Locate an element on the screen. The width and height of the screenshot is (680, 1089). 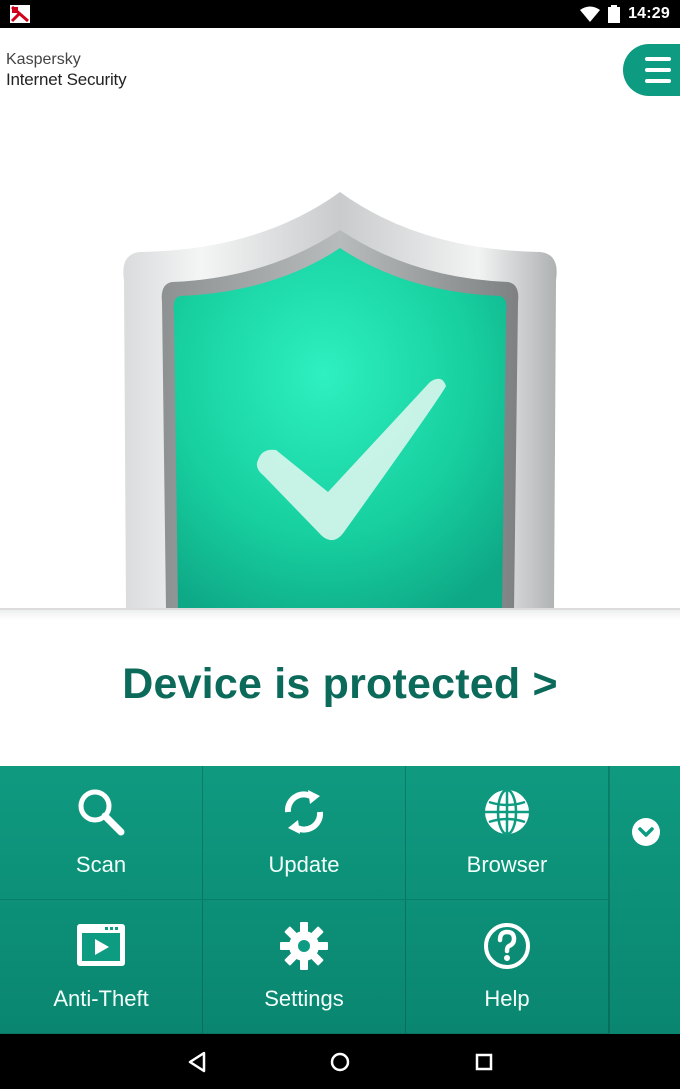
chevron-down-icon is located at coordinates (646, 832).